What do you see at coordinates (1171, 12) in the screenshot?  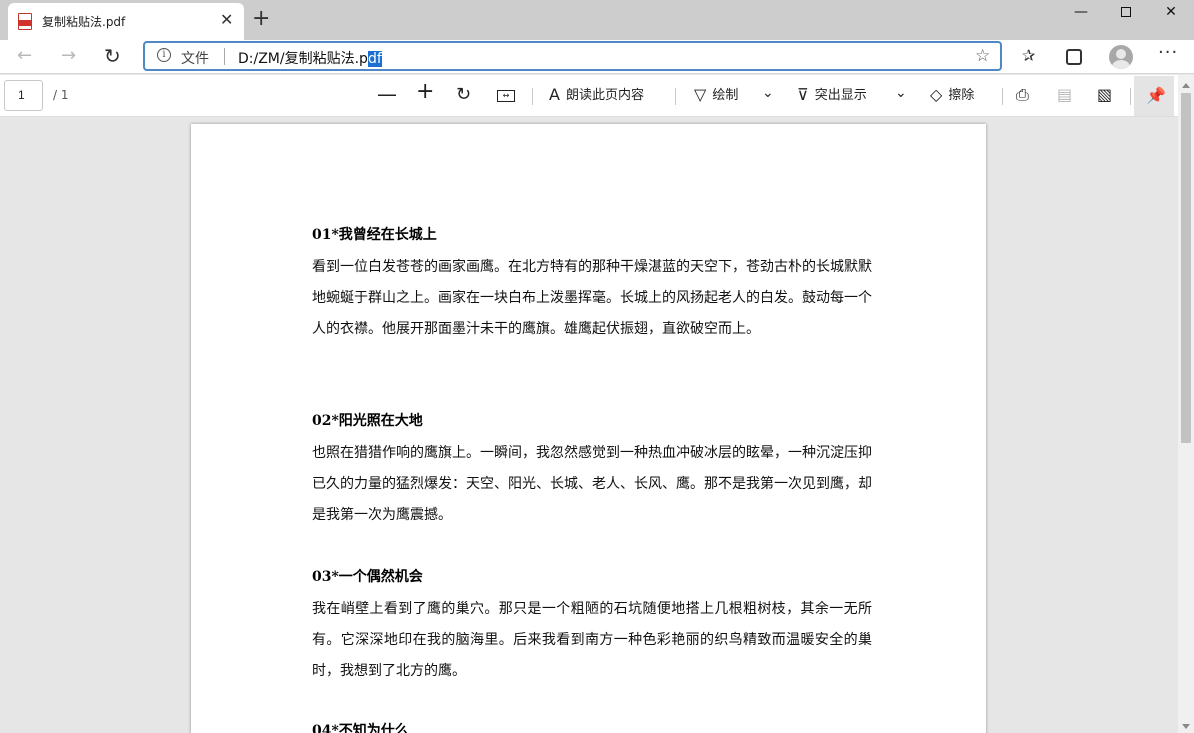 I see `window-close-icon: ✕` at bounding box center [1171, 12].